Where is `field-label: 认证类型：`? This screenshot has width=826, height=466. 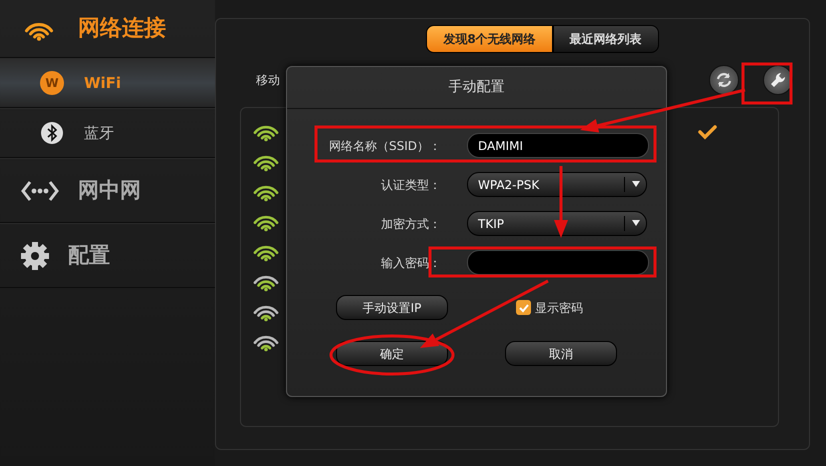
field-label: 认证类型： is located at coordinates (410, 185).